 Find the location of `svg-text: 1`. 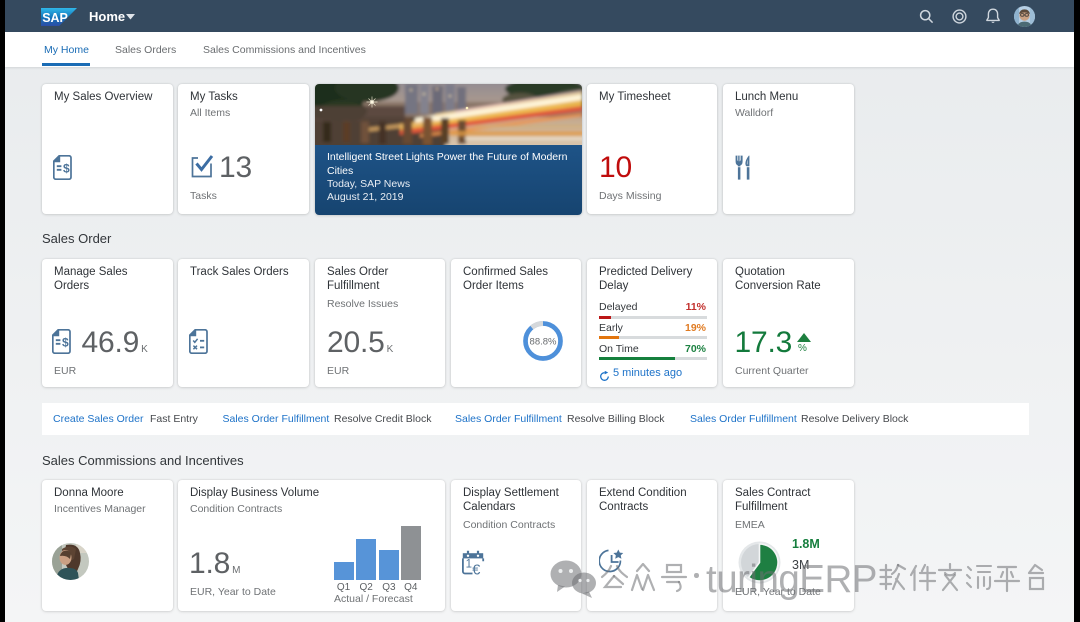

svg-text: 1 is located at coordinates (469, 565).